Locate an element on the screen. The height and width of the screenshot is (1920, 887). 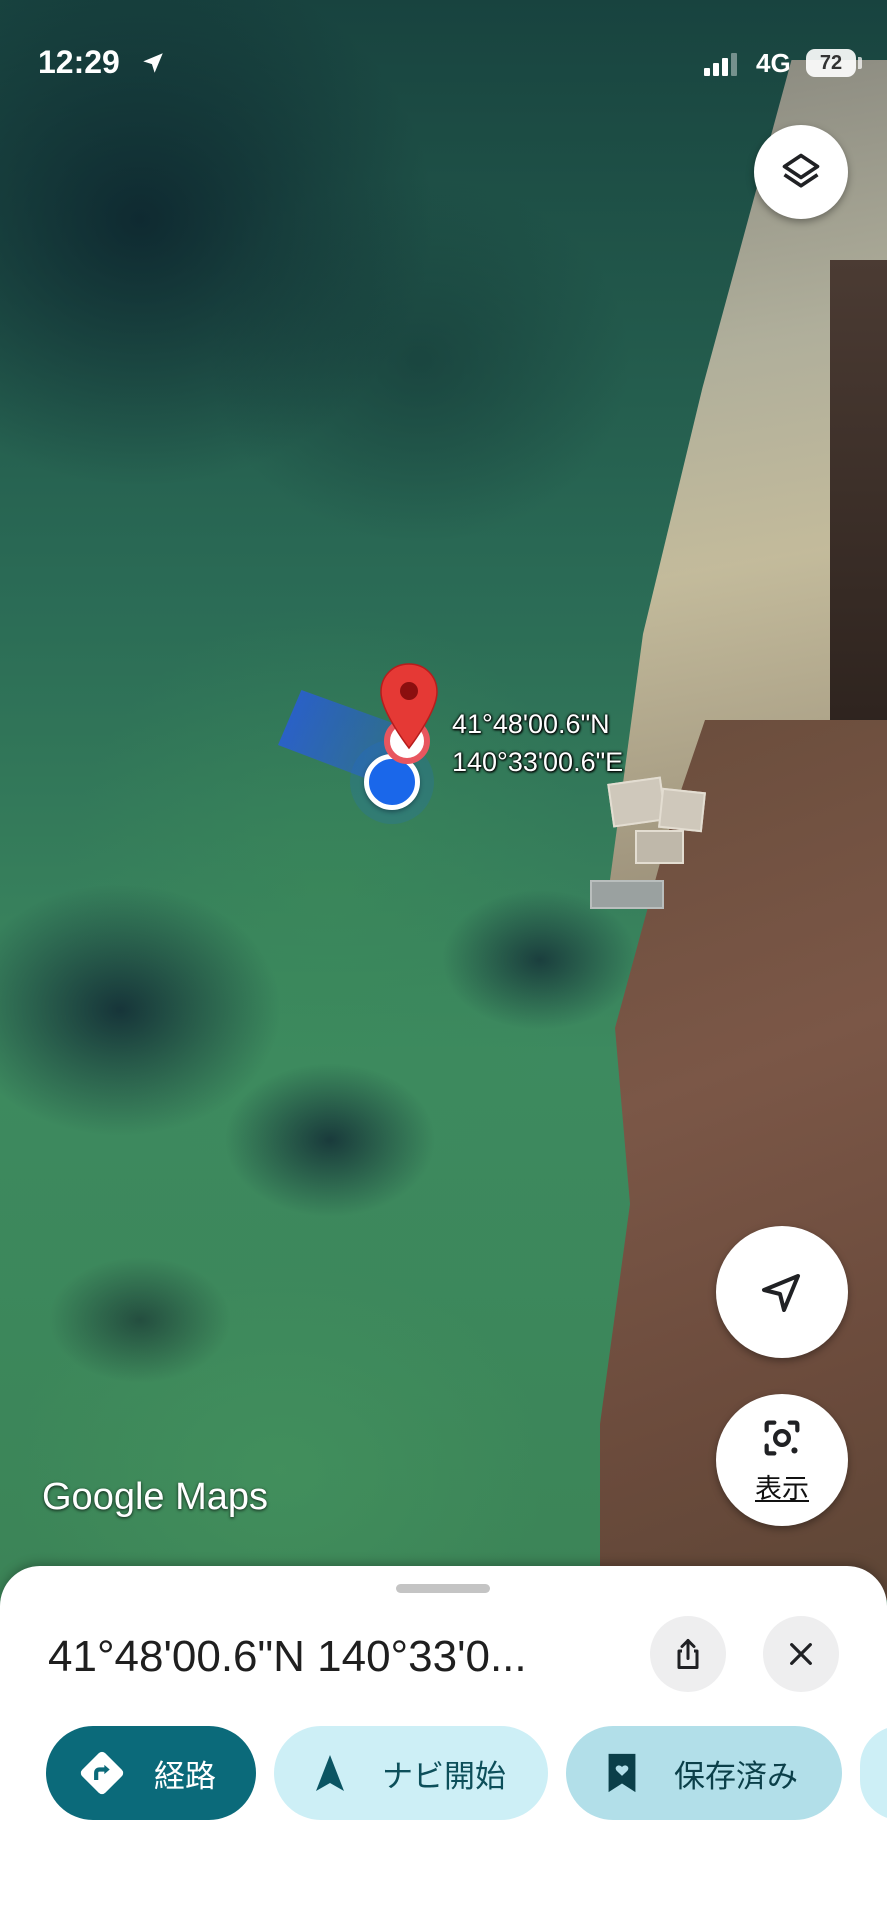
camera-lens-icon is located at coordinates (782, 1437).